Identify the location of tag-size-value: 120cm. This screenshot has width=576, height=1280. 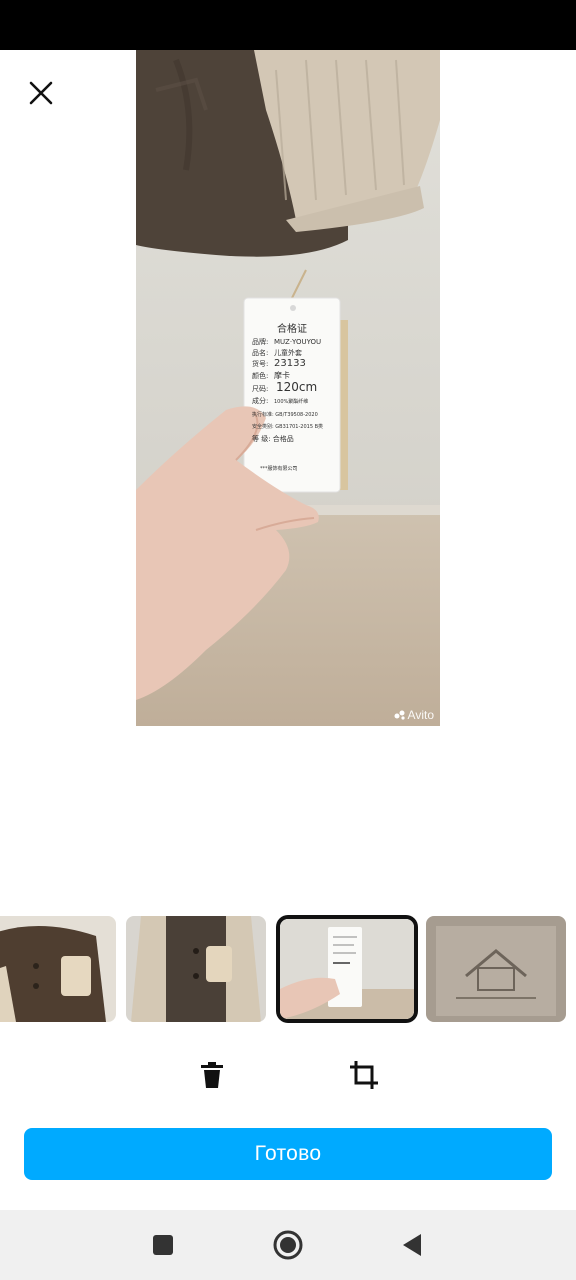
(296, 387).